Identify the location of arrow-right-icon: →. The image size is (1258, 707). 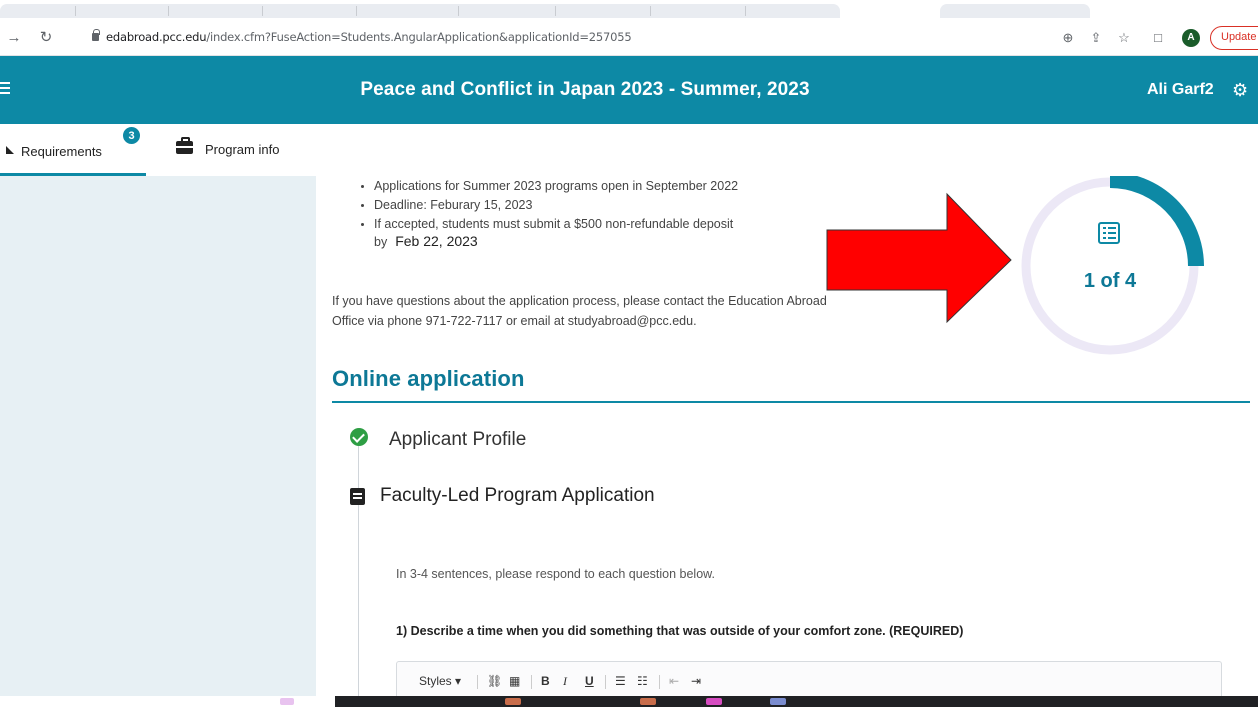
(14, 38).